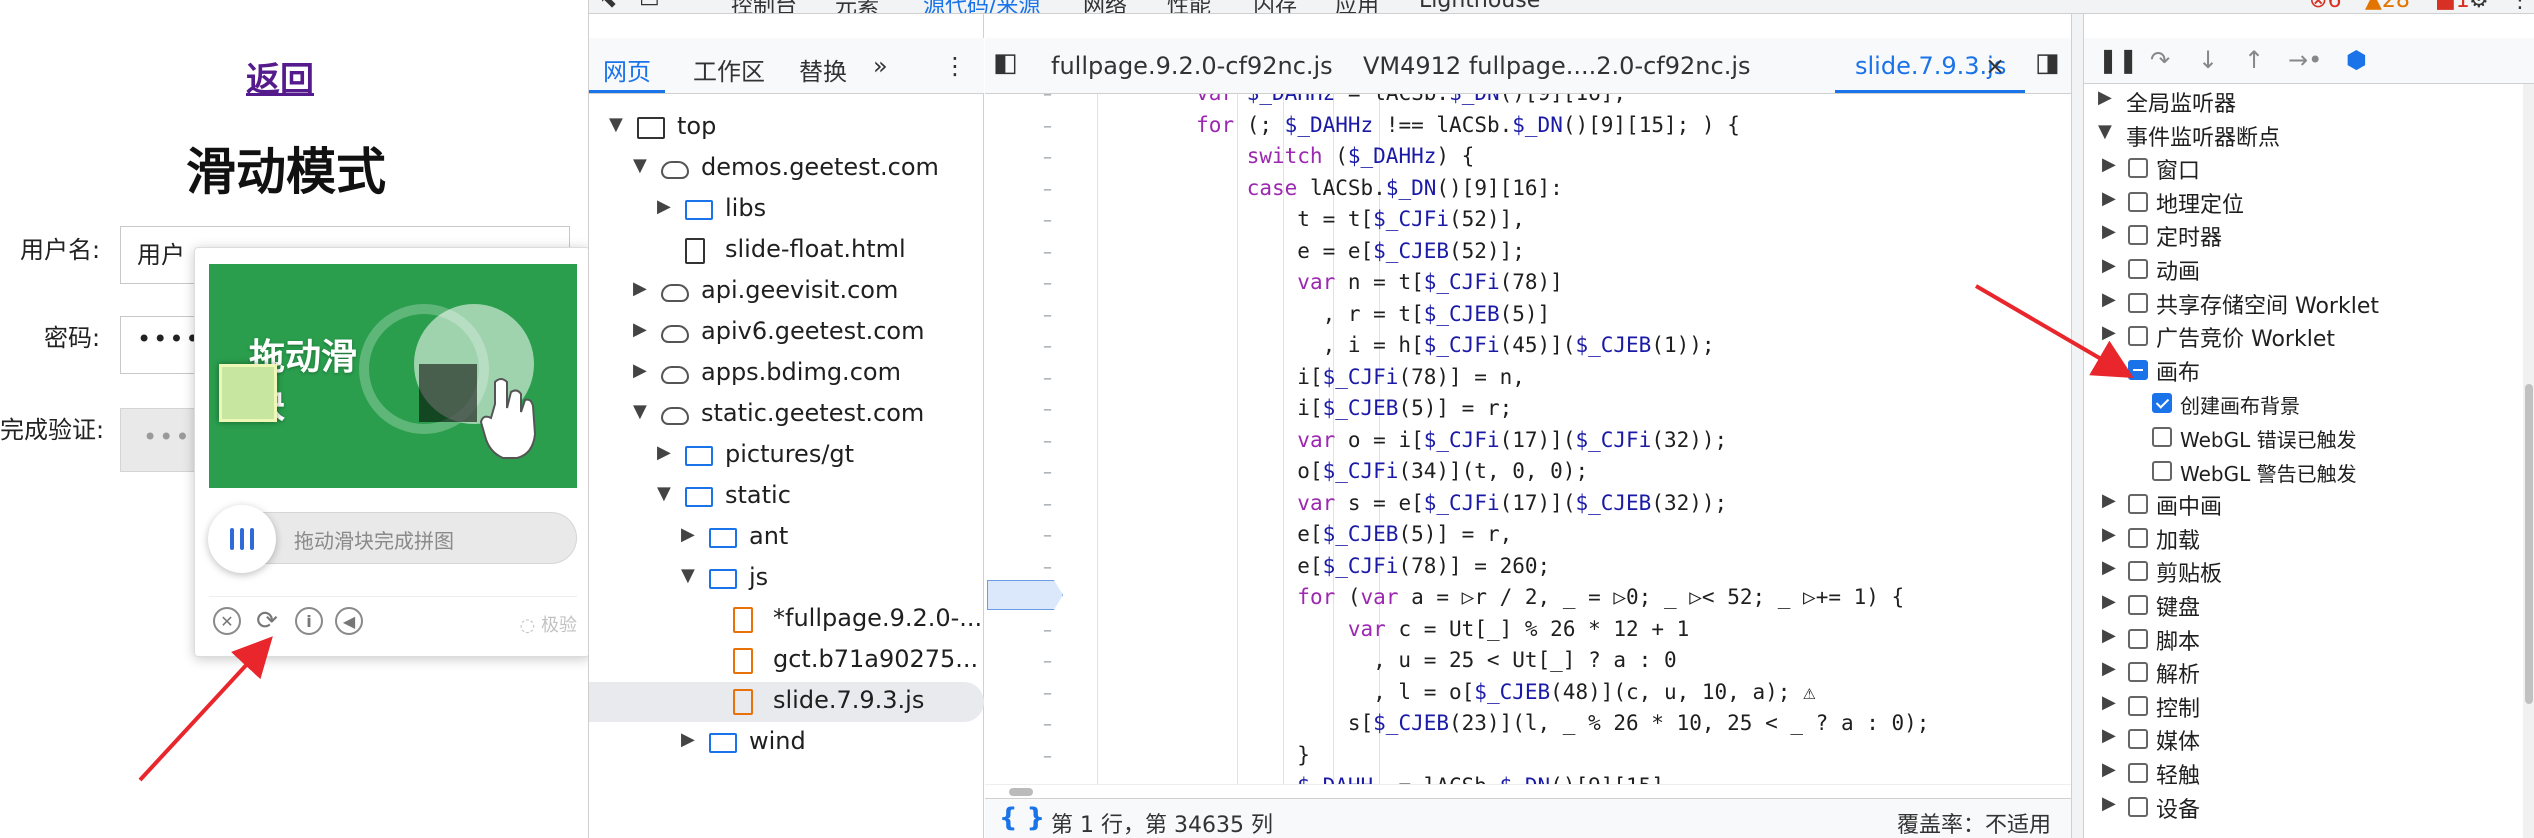  I want to click on breakpoint-row: WebGL 错误已触发, so click(2304, 437).